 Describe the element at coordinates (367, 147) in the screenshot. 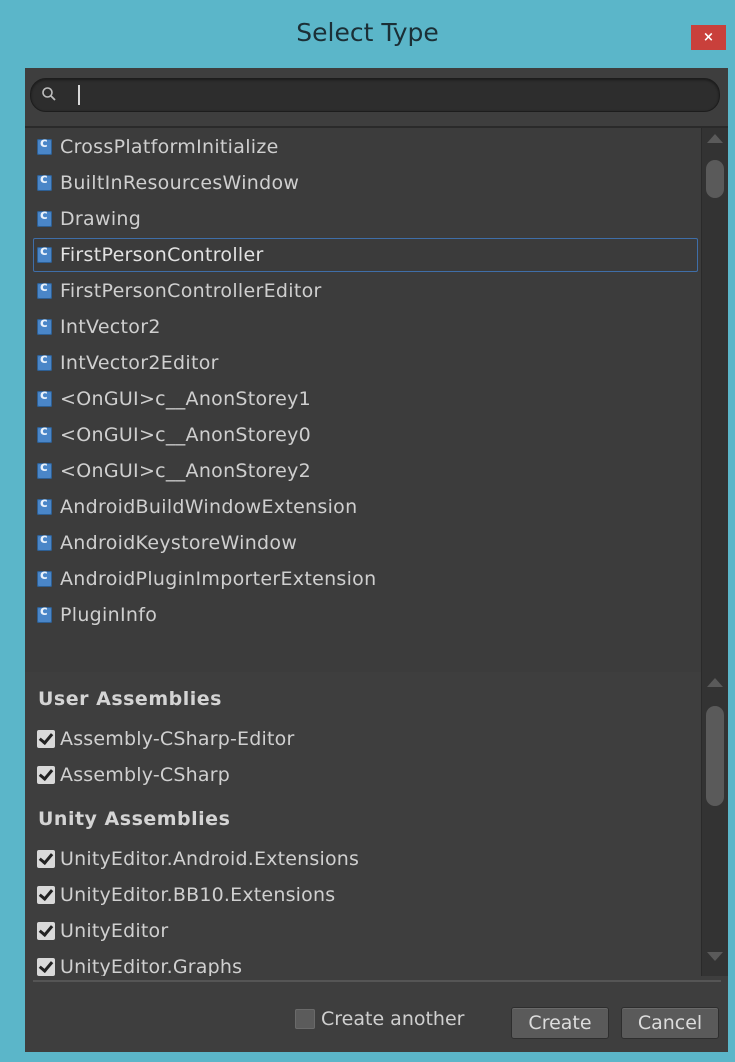

I see `type-list-item: CrossPlatformInitialize` at that location.